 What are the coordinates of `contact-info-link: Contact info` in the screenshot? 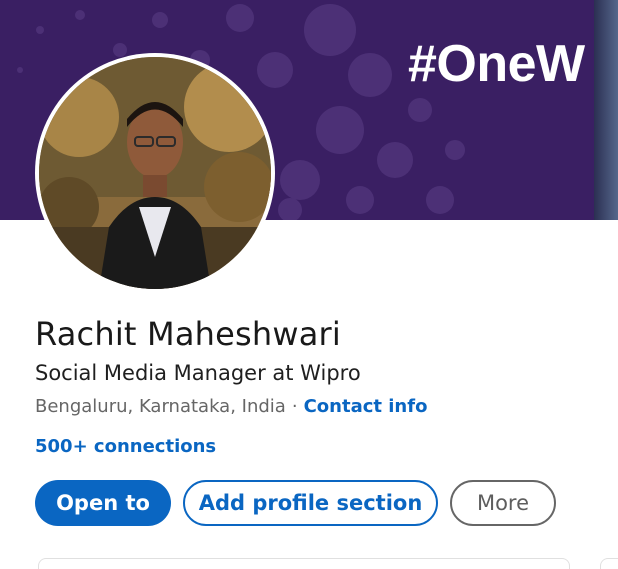 It's located at (366, 406).